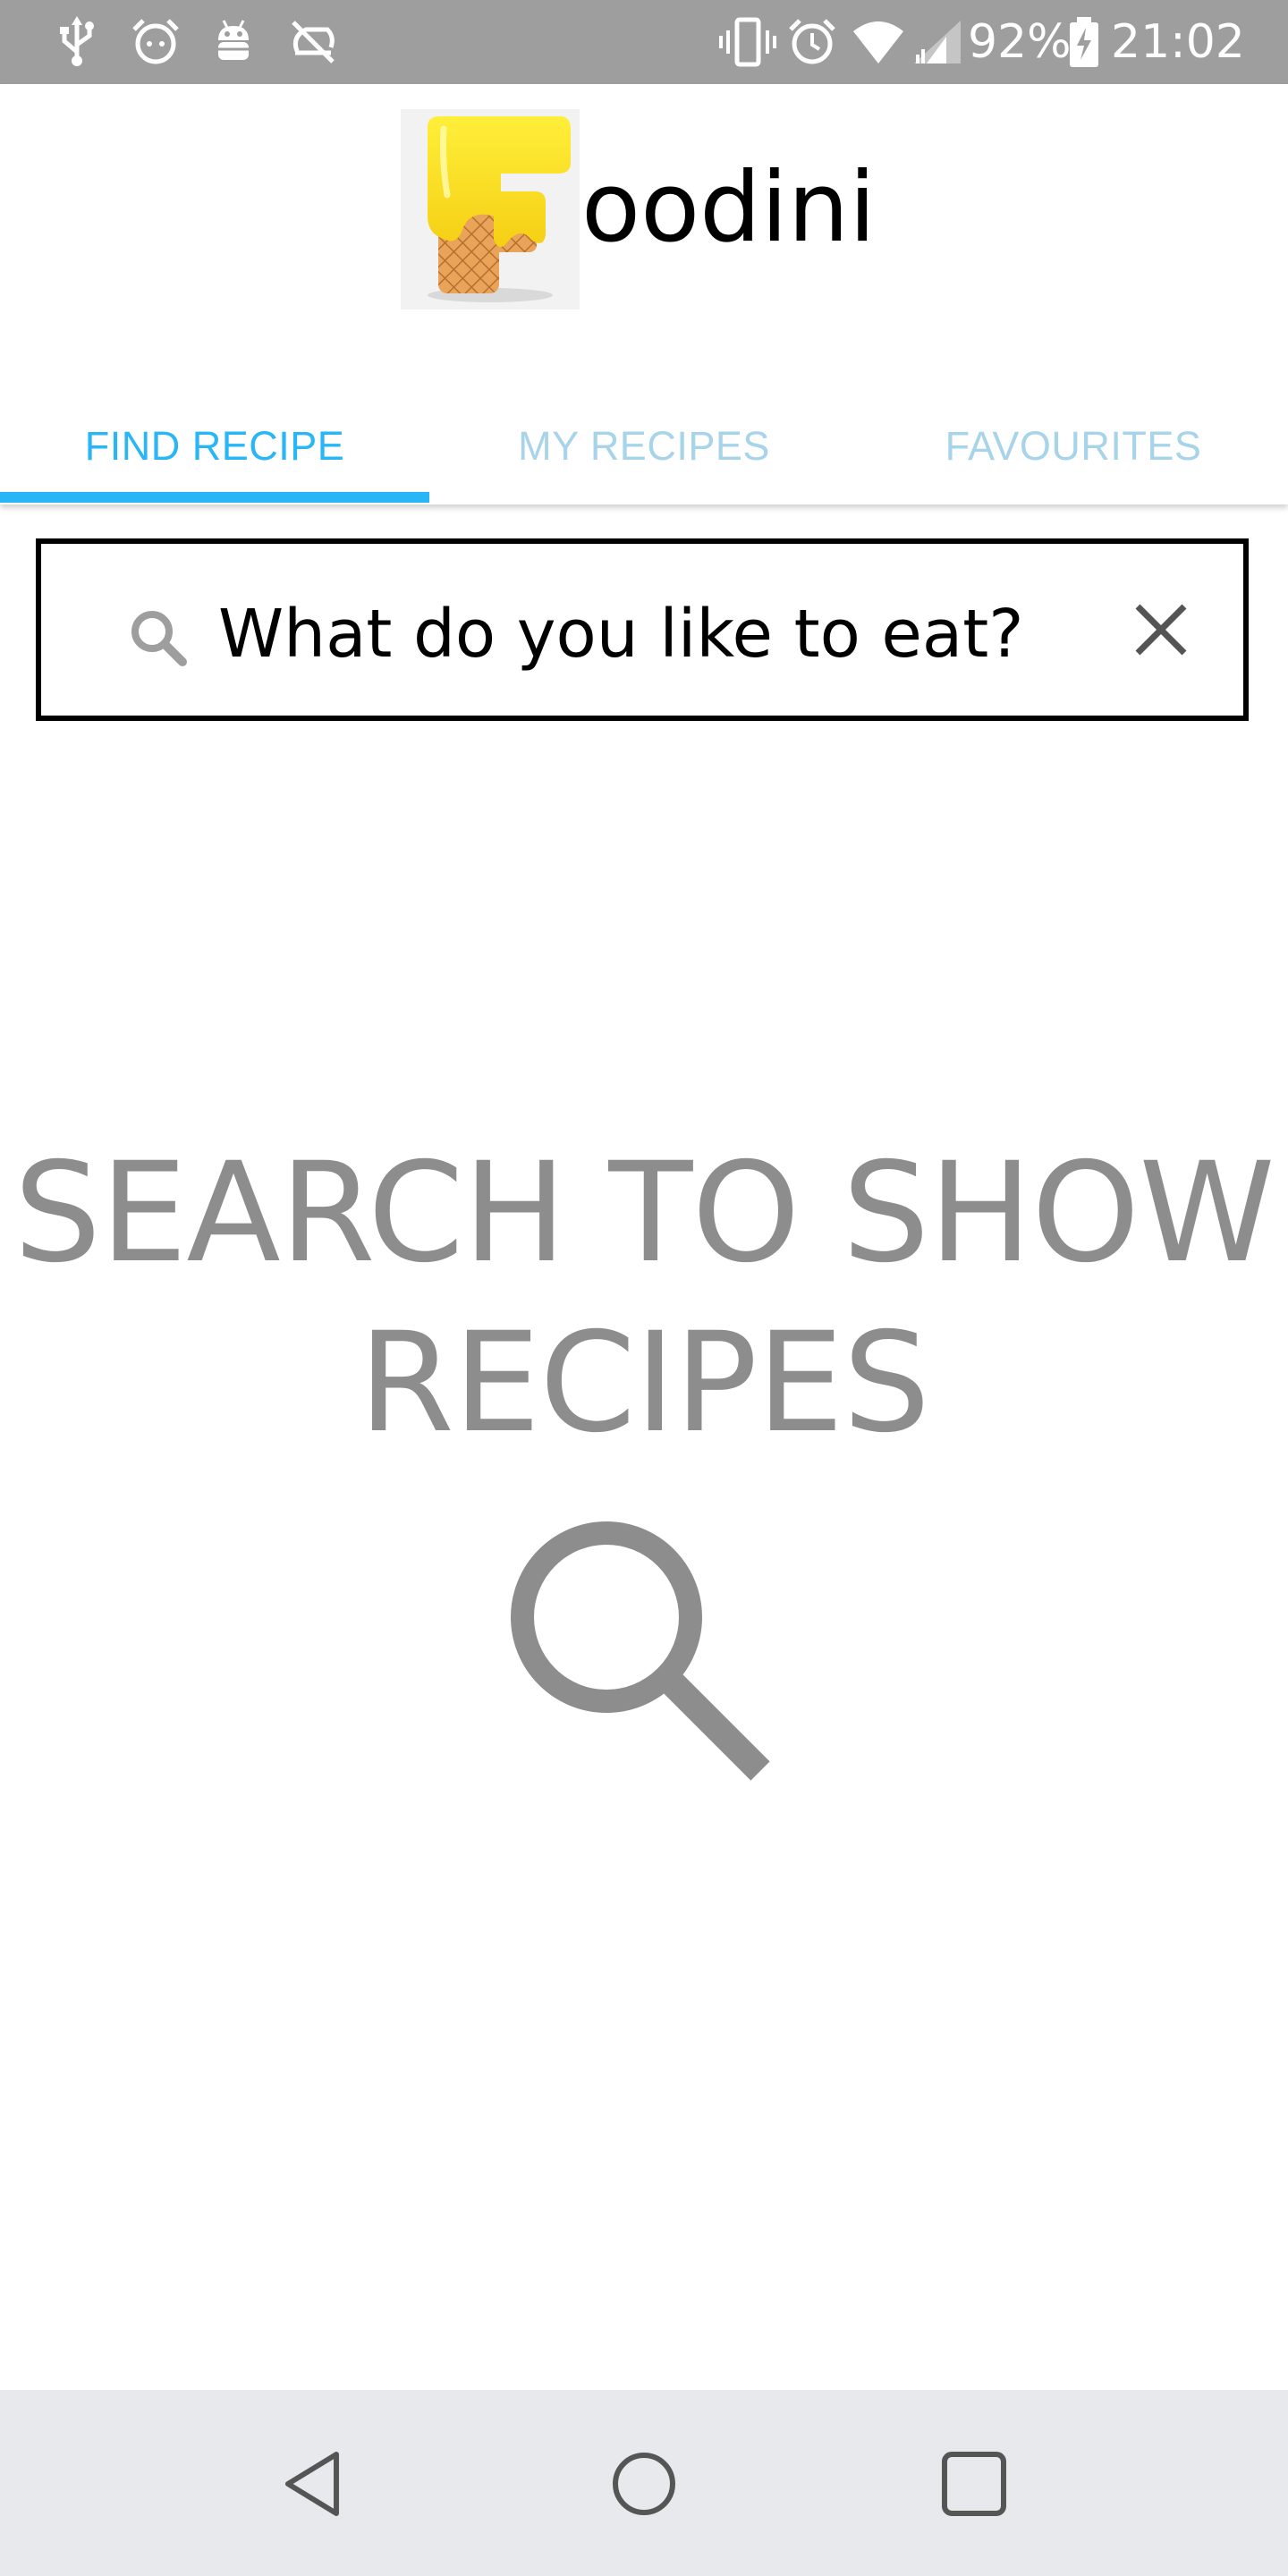  What do you see at coordinates (214, 446) in the screenshot?
I see `tab-find-recipe: FIND RECIPE` at bounding box center [214, 446].